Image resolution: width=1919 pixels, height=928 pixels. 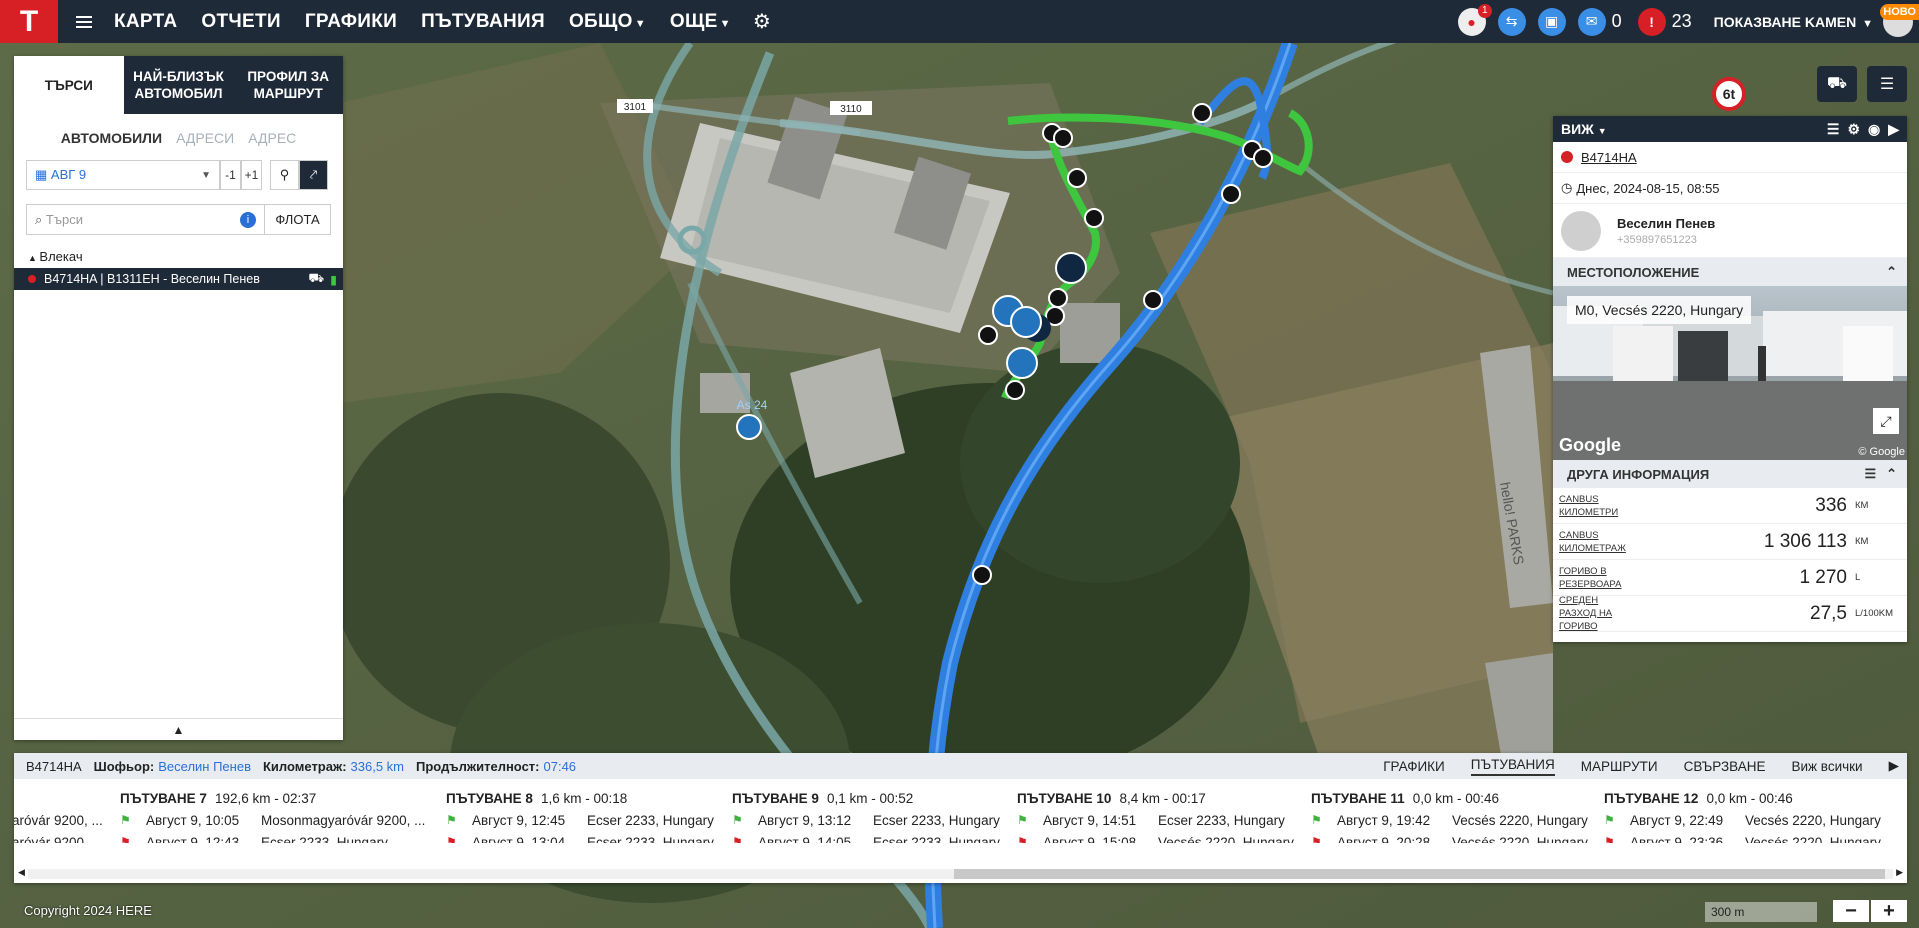 I want to click on location-section-header: МЕСТОПОЛОЖЕНИЕ ⌃, so click(x=1730, y=272).